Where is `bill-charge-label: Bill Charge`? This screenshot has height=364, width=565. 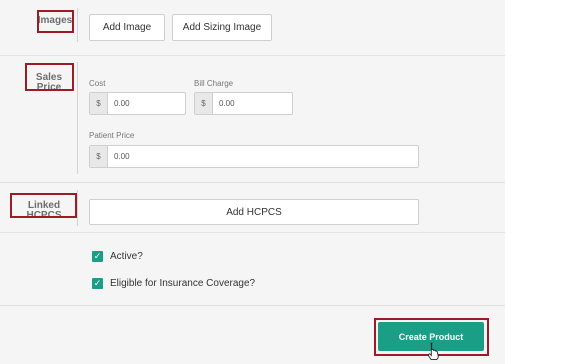 bill-charge-label: Bill Charge is located at coordinates (214, 83).